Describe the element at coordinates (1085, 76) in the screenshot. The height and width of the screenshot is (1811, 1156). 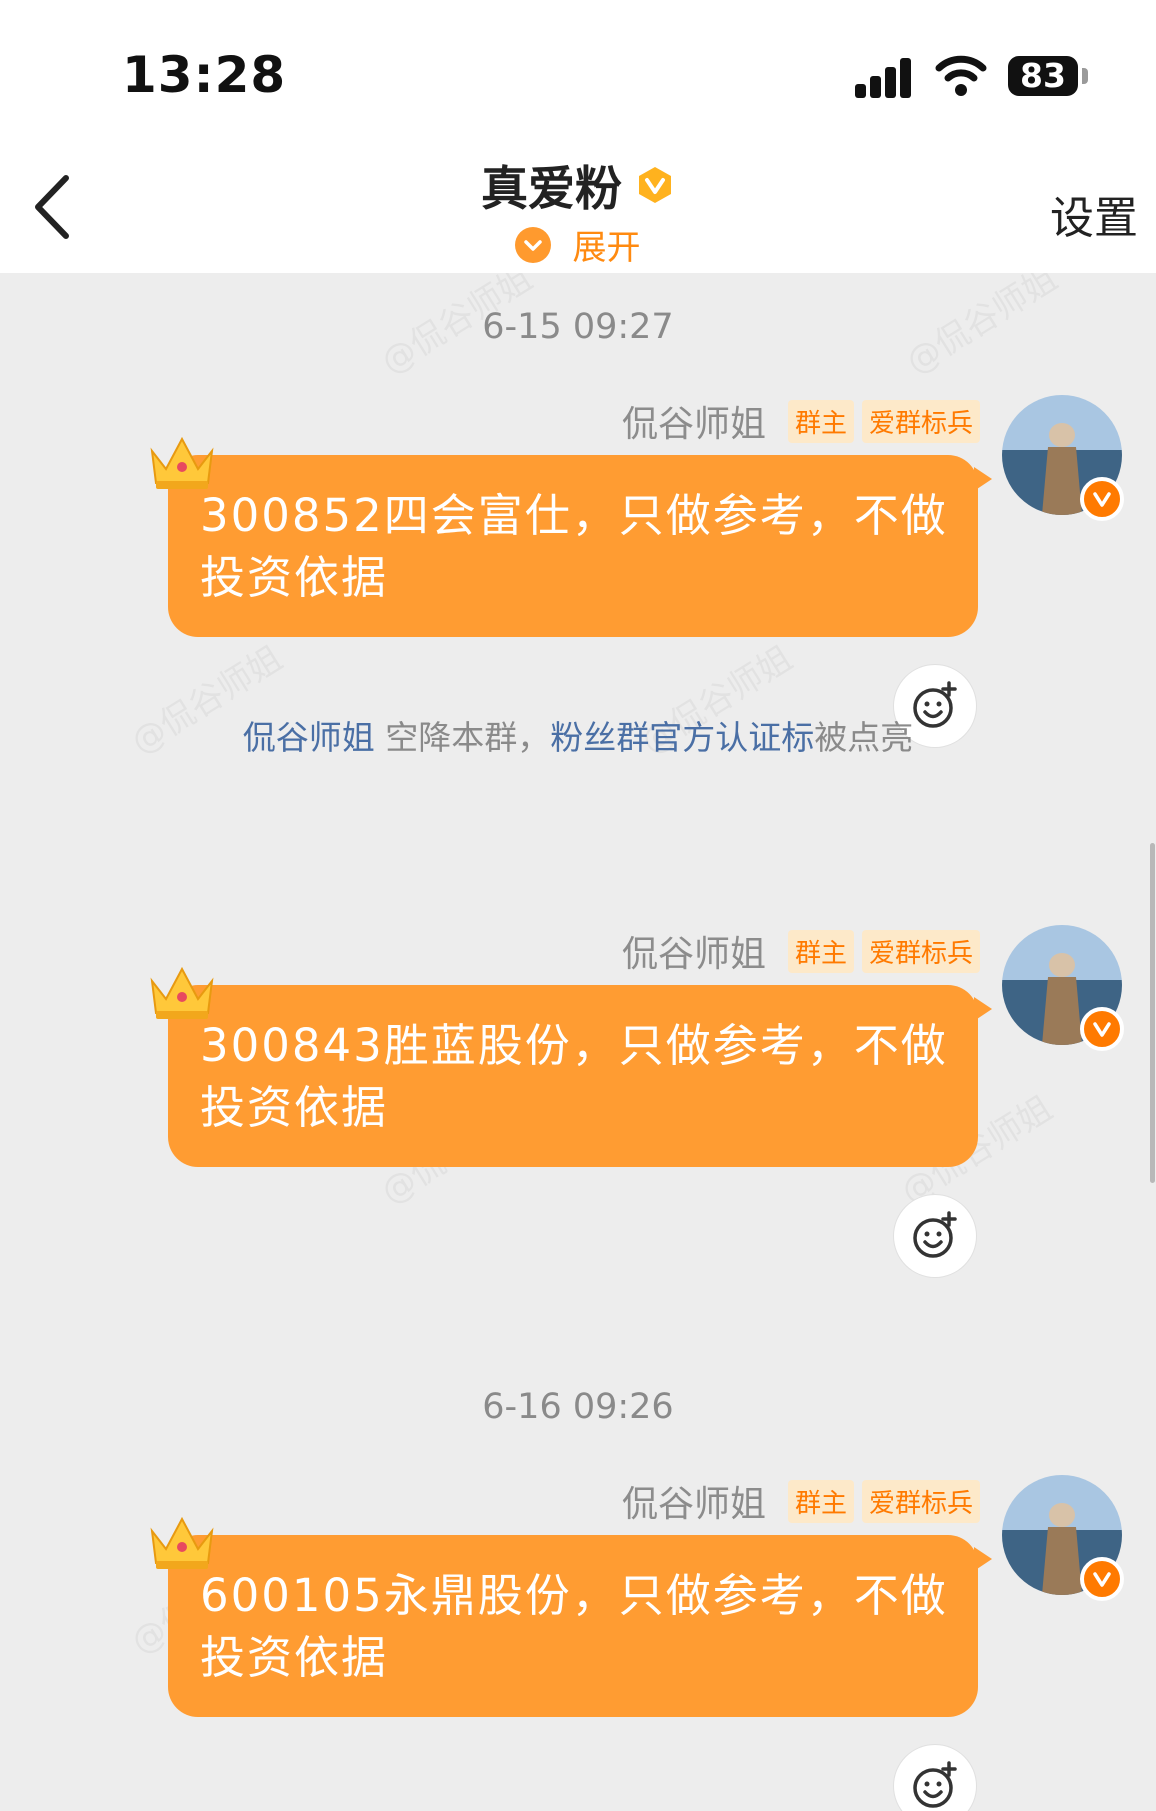
I see `battery-cap` at that location.